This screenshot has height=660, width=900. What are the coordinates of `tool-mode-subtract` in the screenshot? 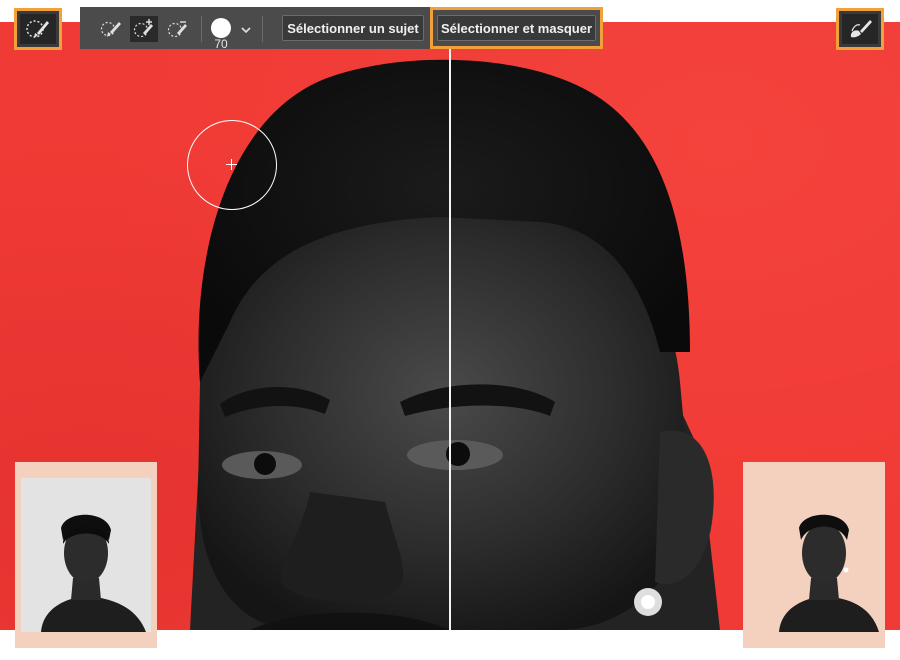 It's located at (178, 29).